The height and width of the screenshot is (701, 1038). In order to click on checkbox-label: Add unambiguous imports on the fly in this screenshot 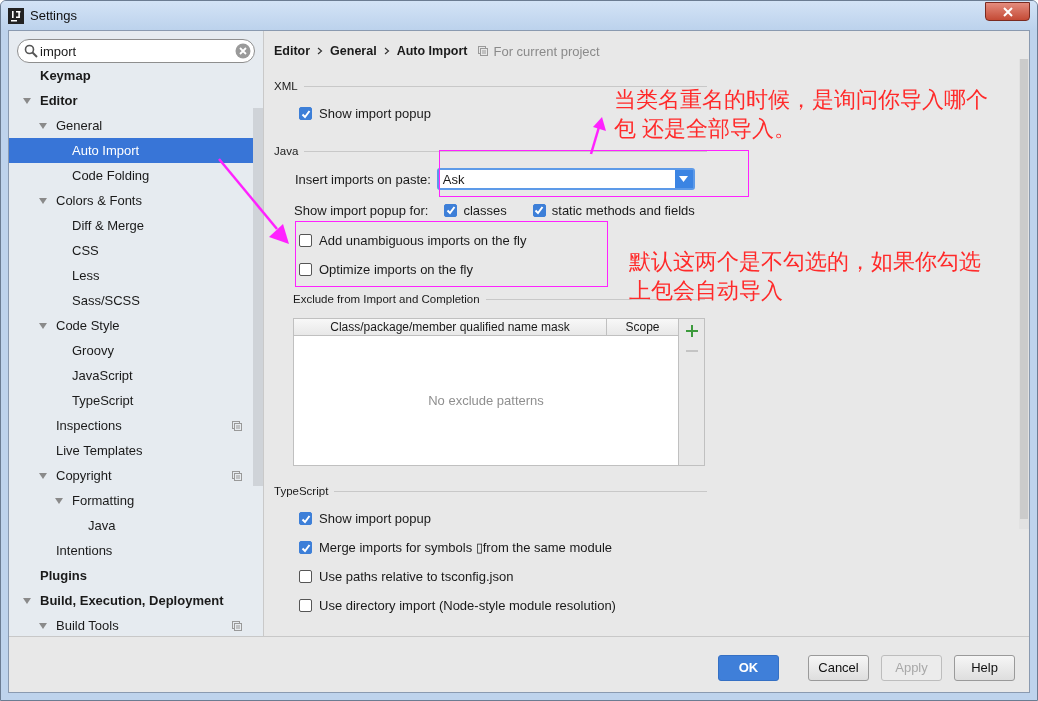, I will do `click(423, 240)`.